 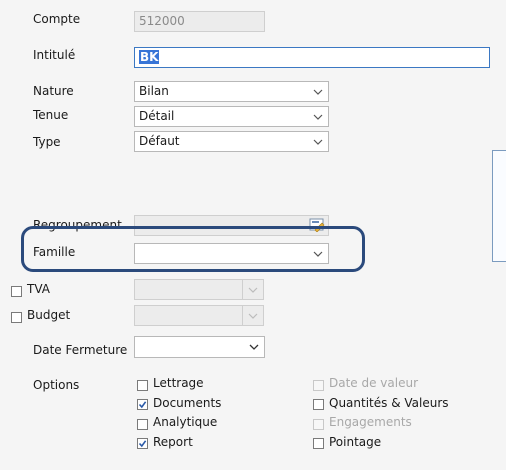 What do you see at coordinates (355, 442) in the screenshot?
I see `pointage-label: Pointage` at bounding box center [355, 442].